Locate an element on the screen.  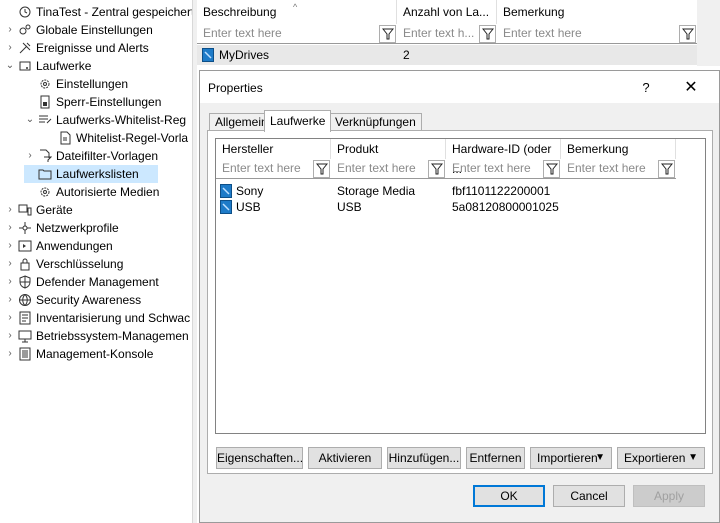
import-dropdown-button: Importieren ▼ is located at coordinates (571, 458).